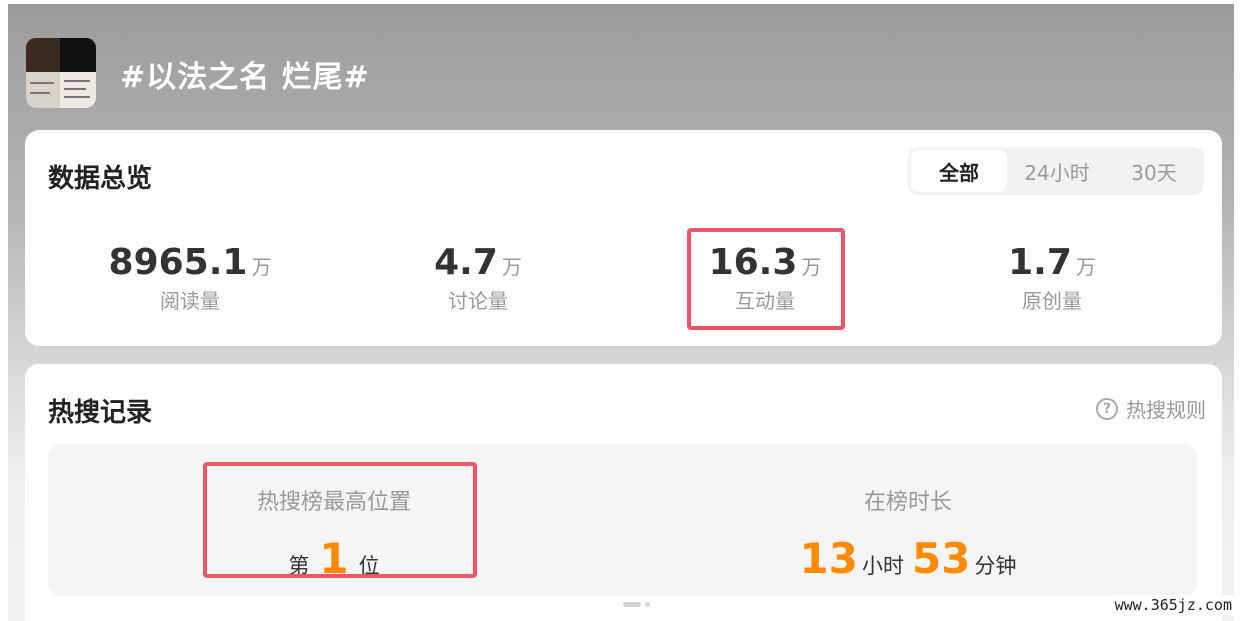  What do you see at coordinates (478, 301) in the screenshot?
I see `stat-label: 讨论量` at bounding box center [478, 301].